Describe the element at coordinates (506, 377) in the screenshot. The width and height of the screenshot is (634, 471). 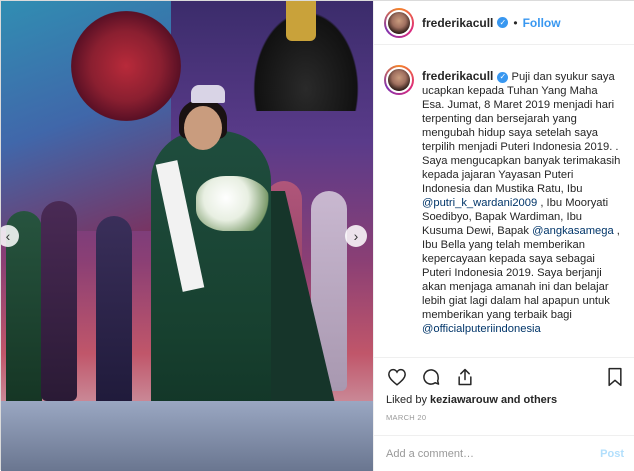
I see `post-actions` at that location.